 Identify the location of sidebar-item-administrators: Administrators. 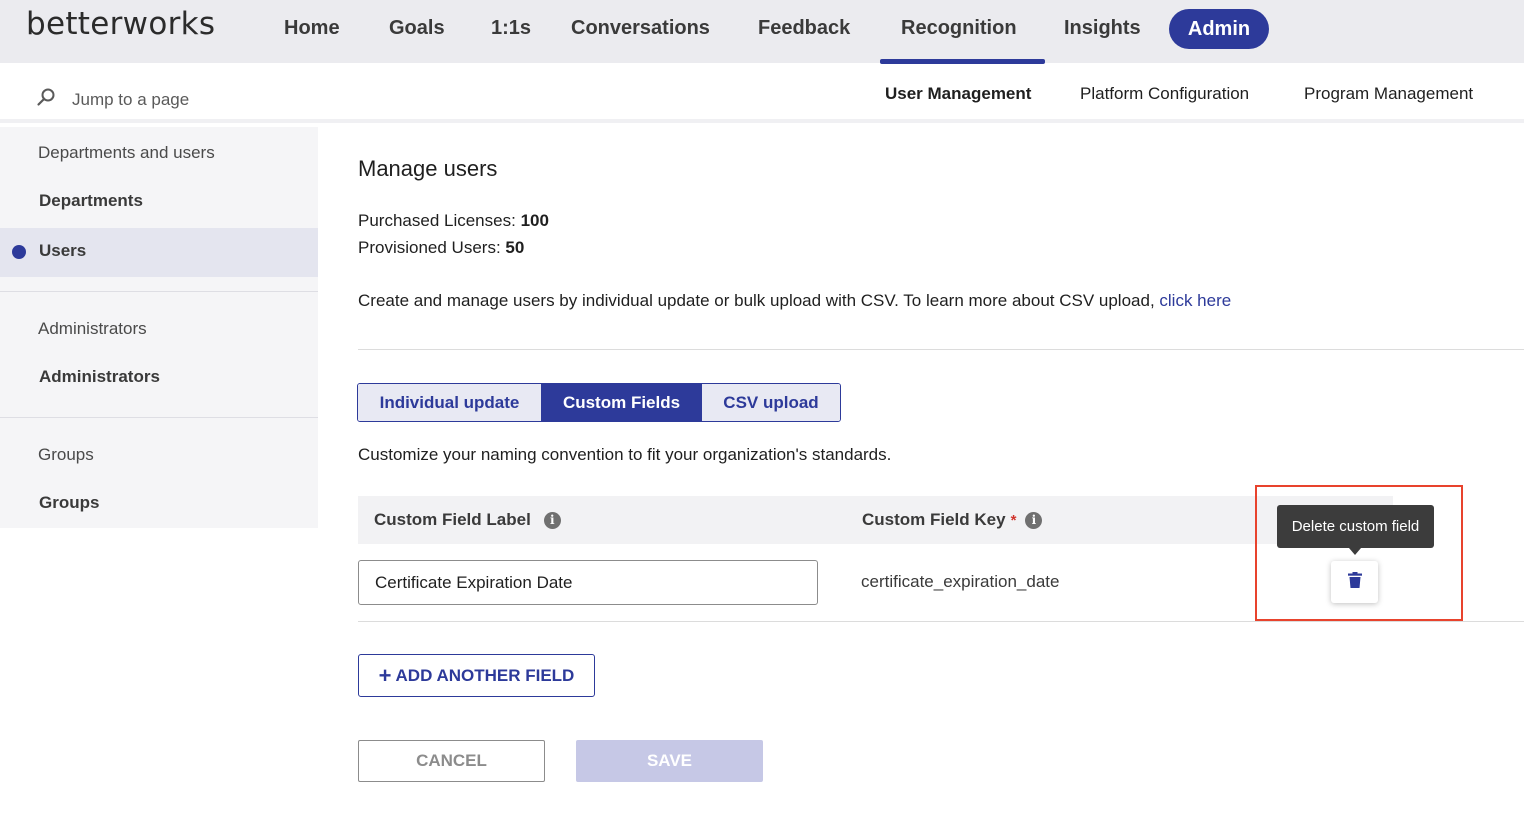
(99, 377).